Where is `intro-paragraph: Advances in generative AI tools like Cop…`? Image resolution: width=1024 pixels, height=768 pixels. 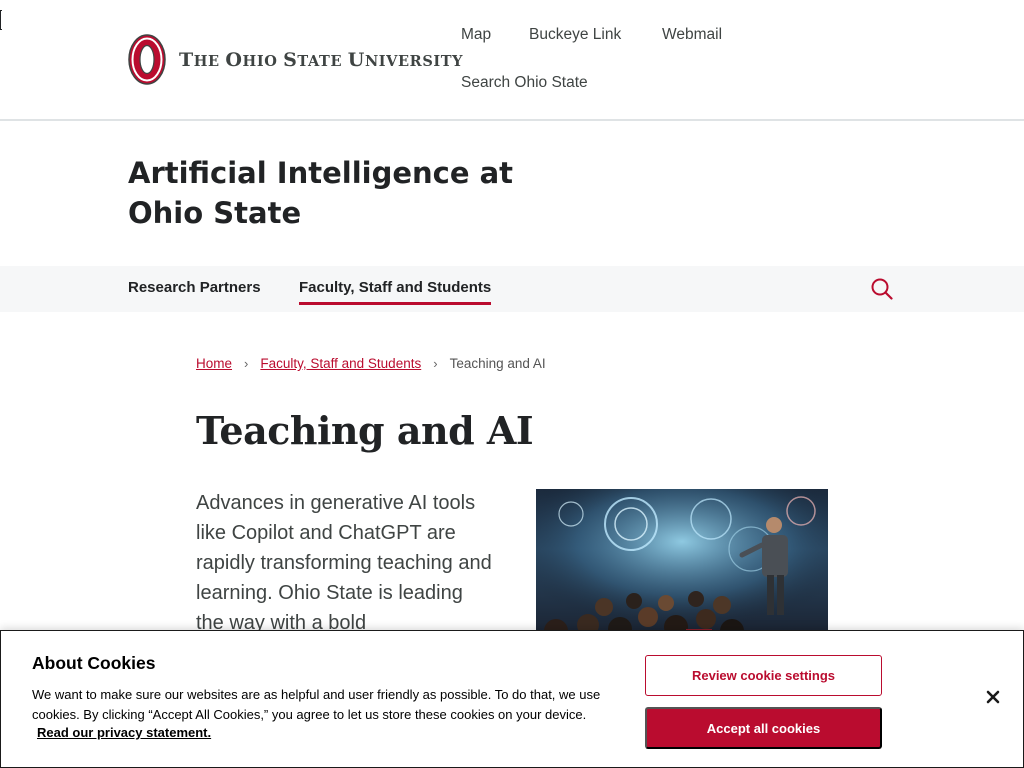
intro-paragraph: Advances in generative AI tools like Cop… is located at coordinates (344, 563).